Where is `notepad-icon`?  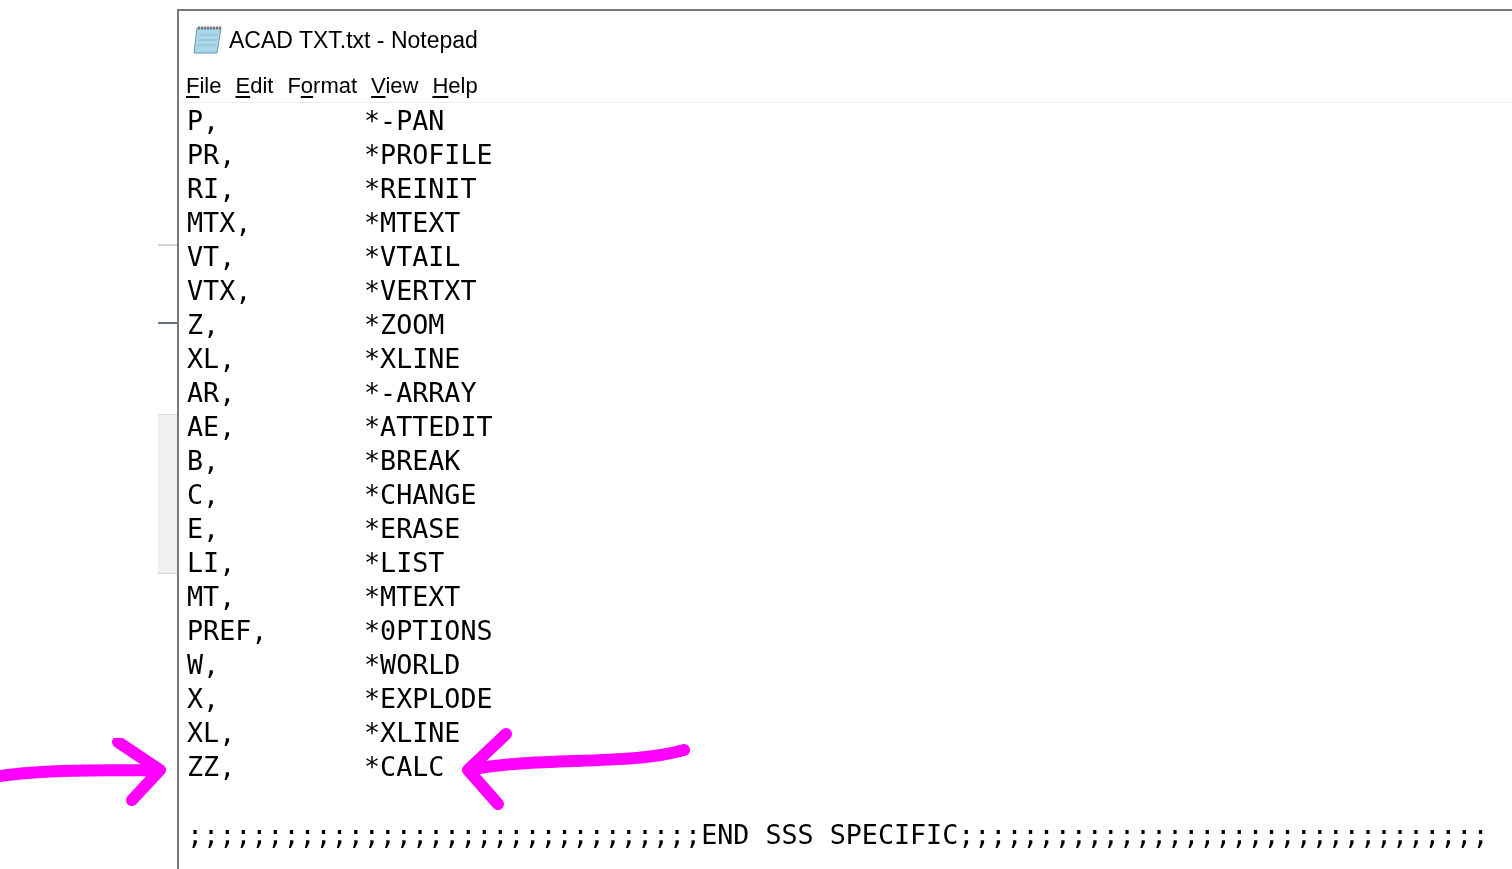
notepad-icon is located at coordinates (208, 40).